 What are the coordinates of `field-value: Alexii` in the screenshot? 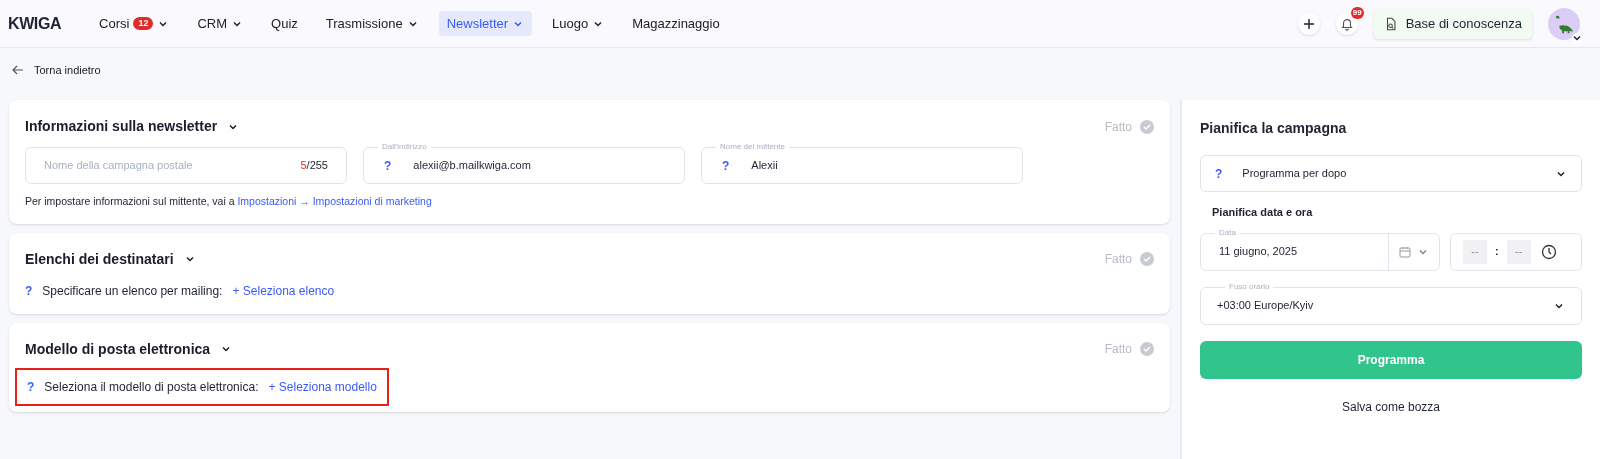 It's located at (764, 166).